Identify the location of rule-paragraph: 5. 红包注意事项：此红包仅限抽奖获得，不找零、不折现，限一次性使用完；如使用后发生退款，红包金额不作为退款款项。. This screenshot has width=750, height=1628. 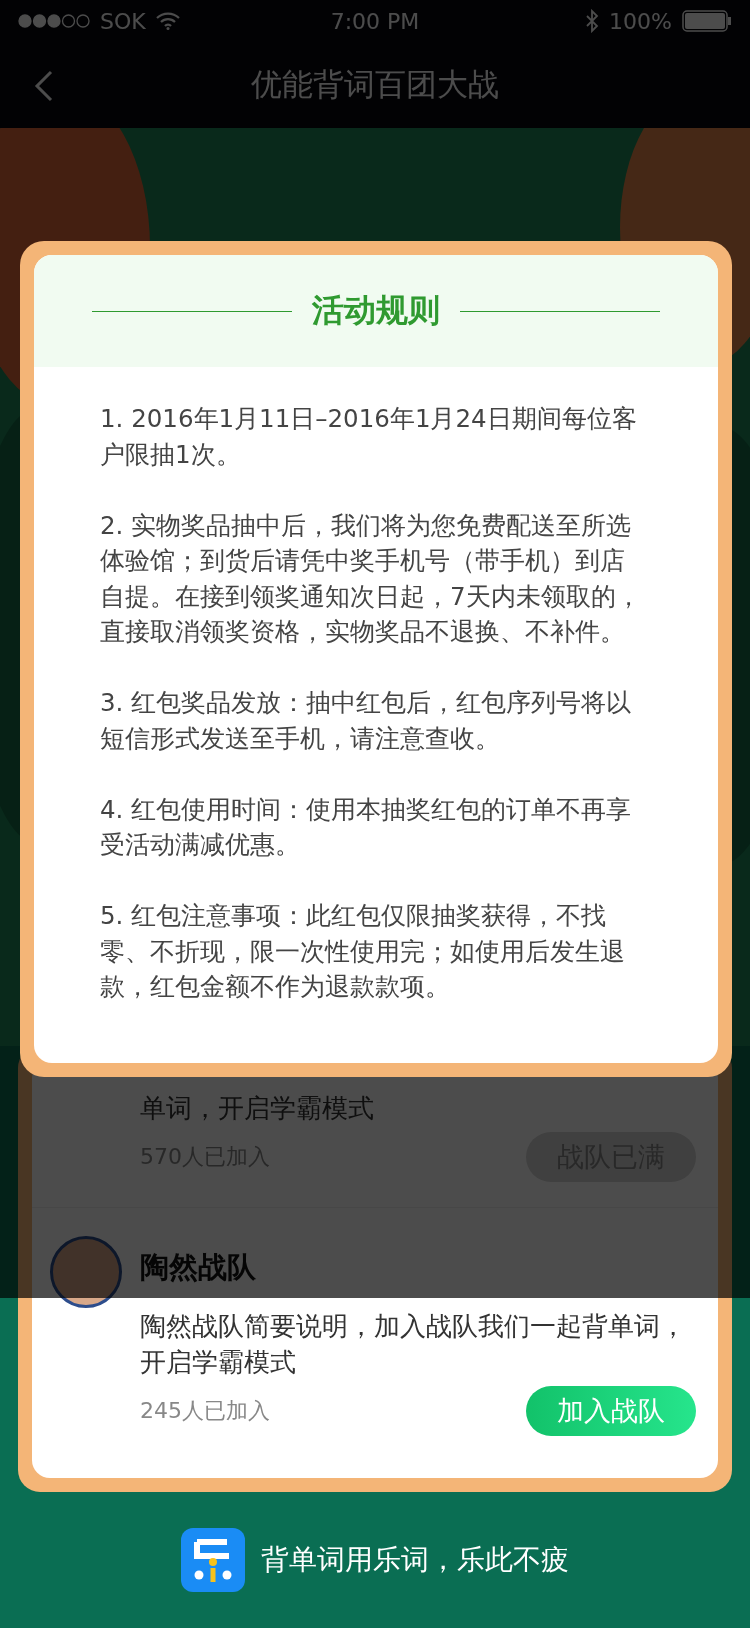
(363, 951).